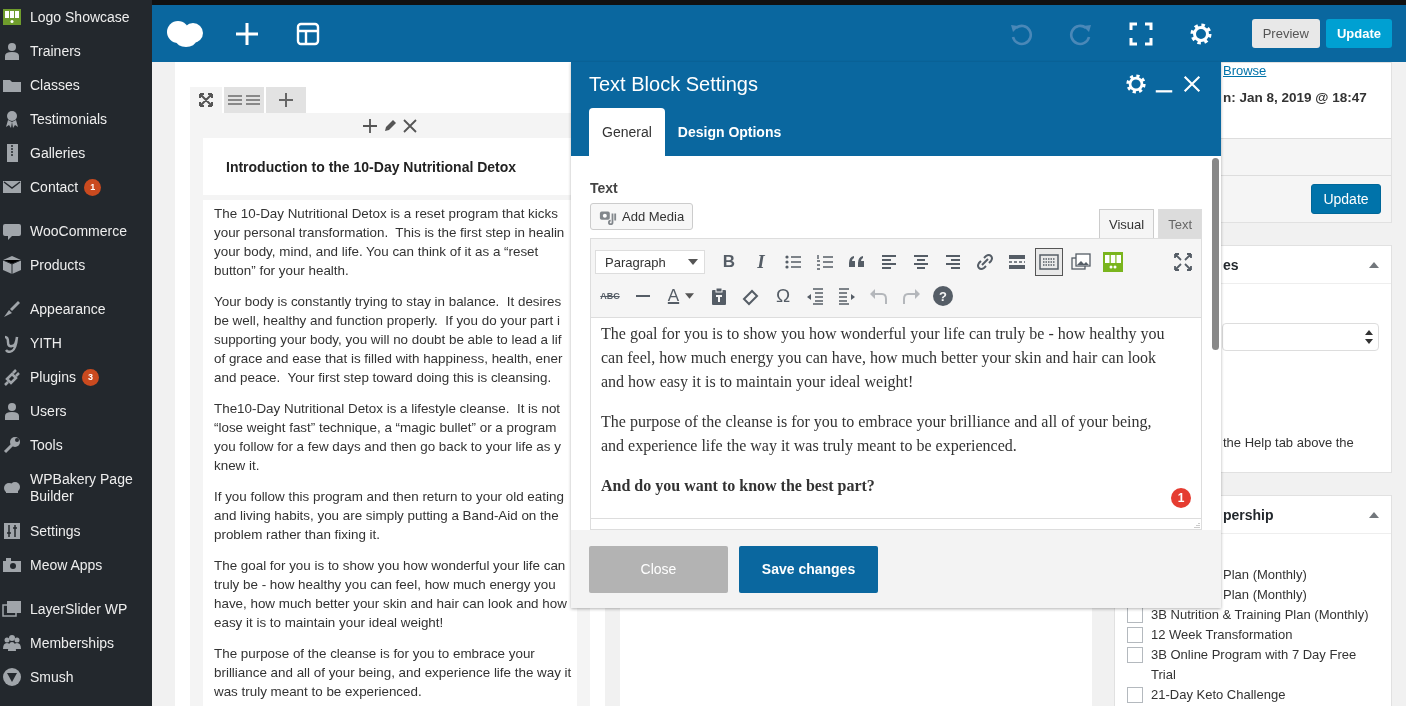 The image size is (1406, 706). I want to click on sidebar-item: YITH, so click(76, 343).